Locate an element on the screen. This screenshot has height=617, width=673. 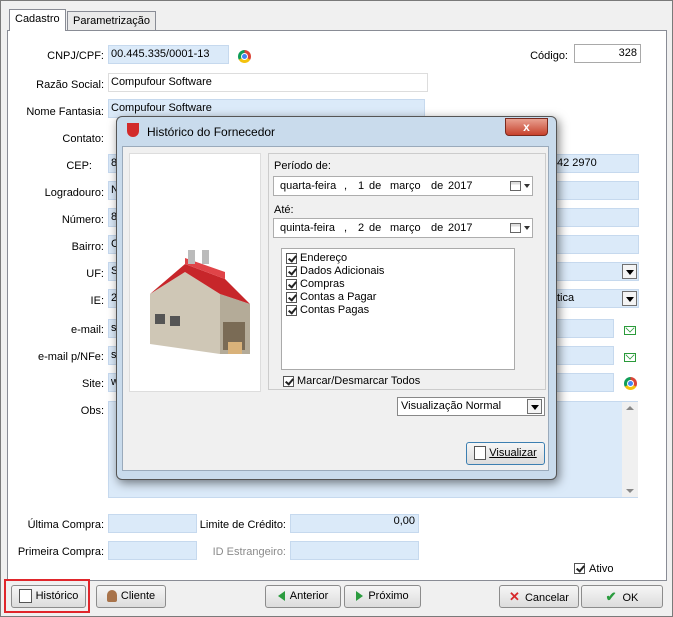
date-to-picker: quinta-feira , 2 de março de 2017 is located at coordinates (403, 228).